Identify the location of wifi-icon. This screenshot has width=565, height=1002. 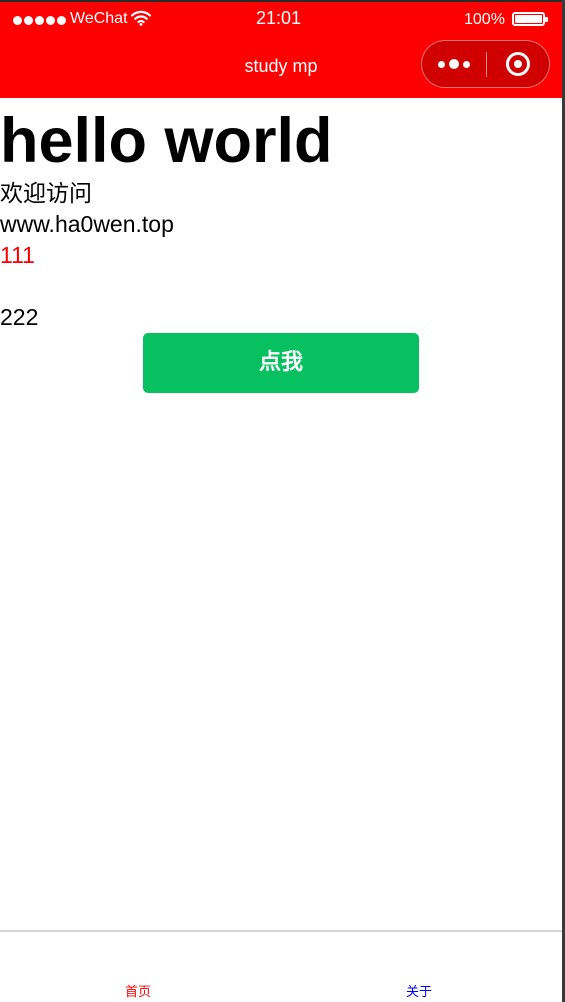
(141, 18).